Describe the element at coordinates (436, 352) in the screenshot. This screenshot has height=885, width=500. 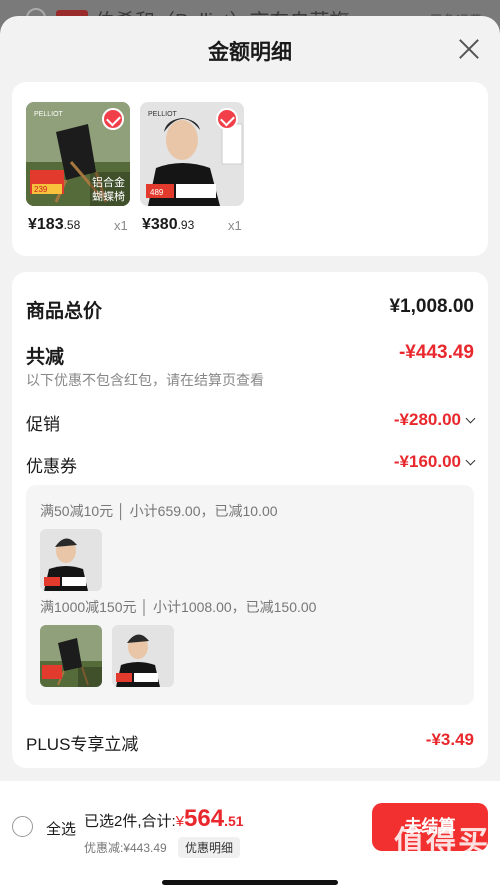
I see `total-reduce-value: -¥443.49` at that location.